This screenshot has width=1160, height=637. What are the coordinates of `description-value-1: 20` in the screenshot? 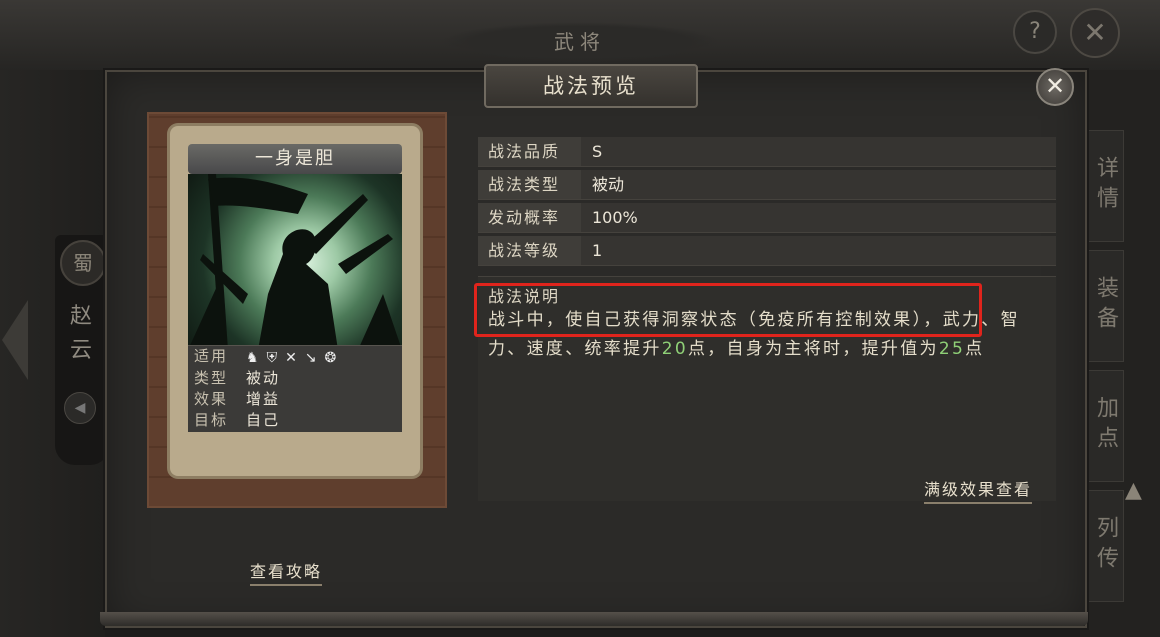 It's located at (674, 349).